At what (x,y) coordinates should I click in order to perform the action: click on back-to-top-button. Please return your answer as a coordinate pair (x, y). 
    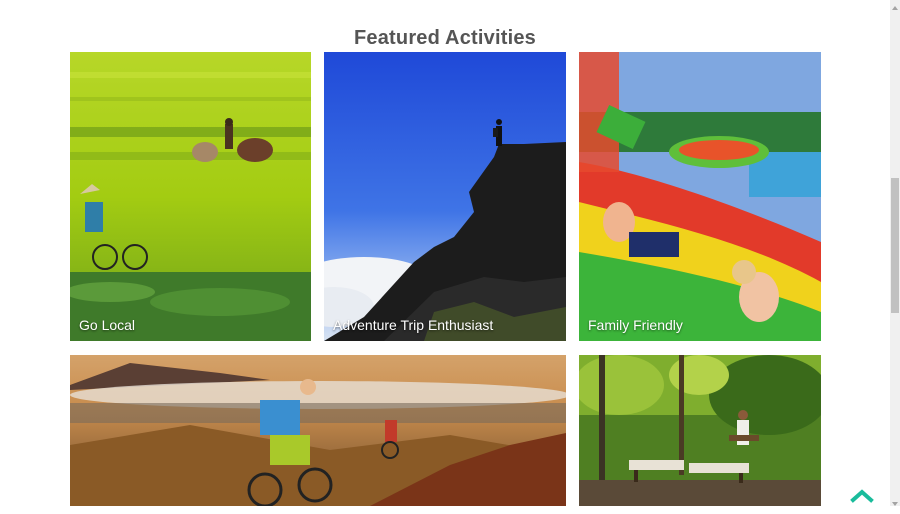
    Looking at the image, I should click on (862, 496).